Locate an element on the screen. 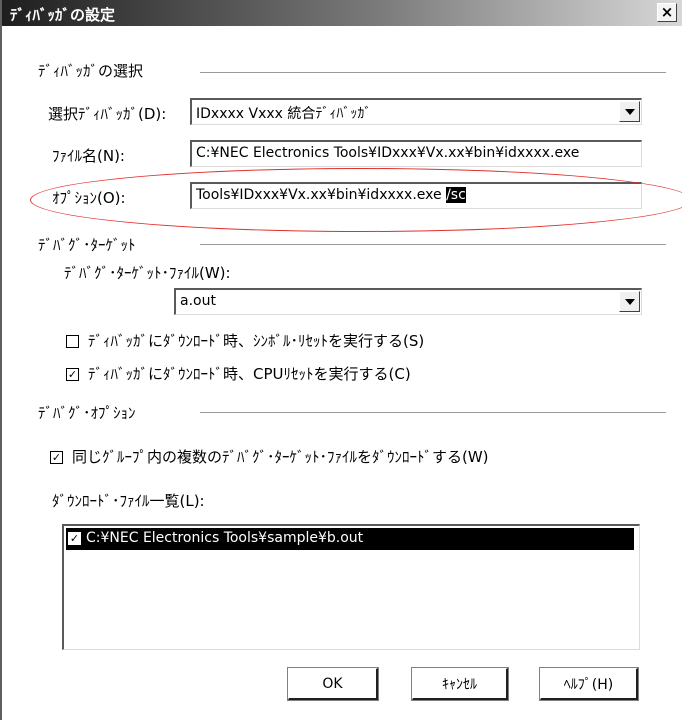 This screenshot has width=682, height=720. close-icon: × is located at coordinates (667, 12).